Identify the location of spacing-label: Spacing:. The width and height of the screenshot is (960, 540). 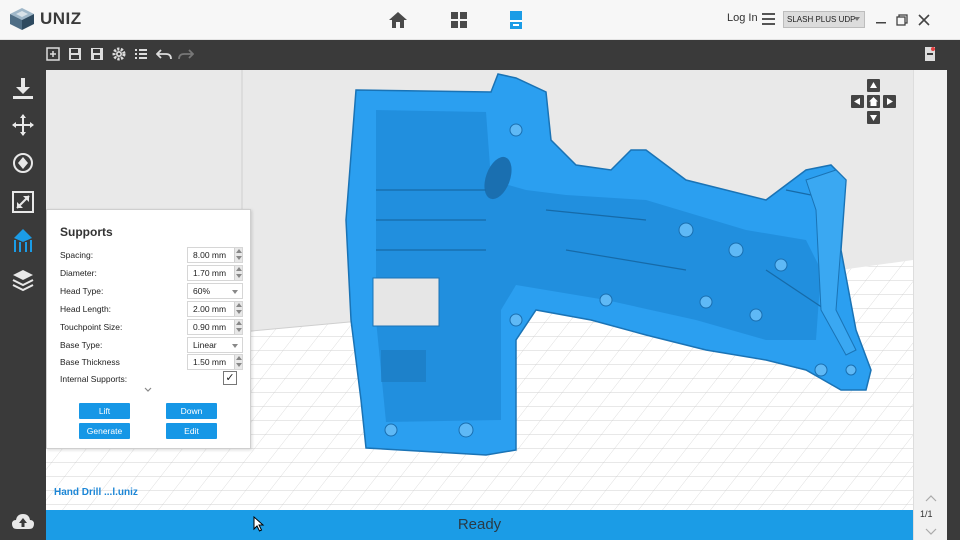
(77, 255).